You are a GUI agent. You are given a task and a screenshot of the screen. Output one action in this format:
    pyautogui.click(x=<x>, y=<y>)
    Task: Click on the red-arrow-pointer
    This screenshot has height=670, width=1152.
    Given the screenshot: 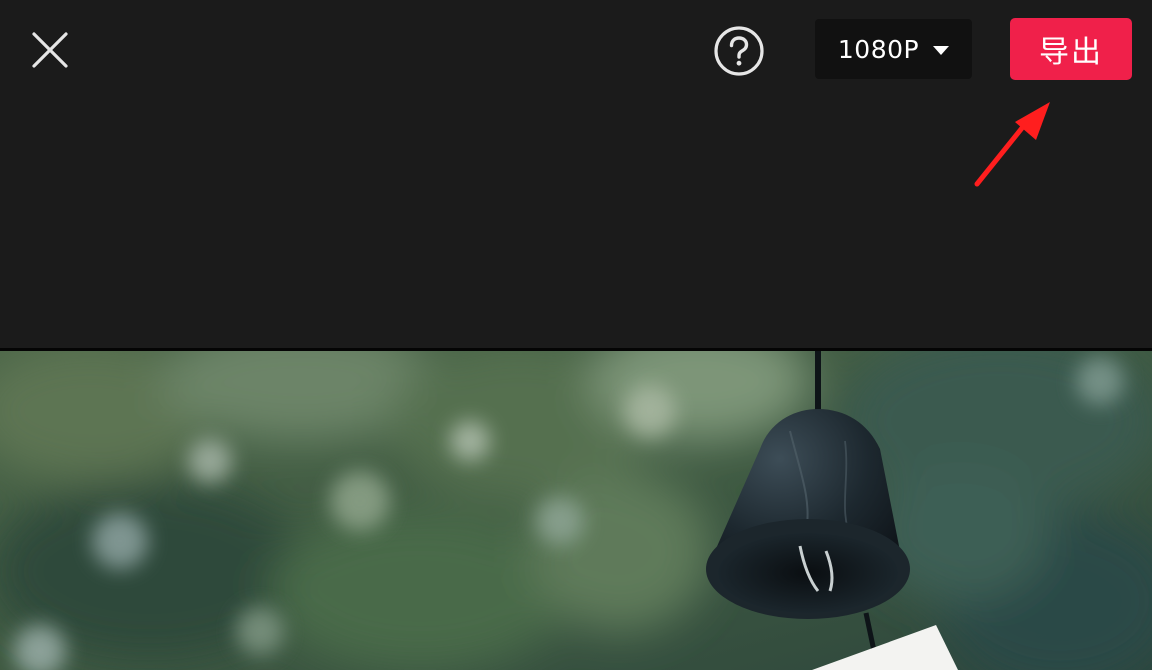 What is the action you would take?
    pyautogui.click(x=1012, y=144)
    